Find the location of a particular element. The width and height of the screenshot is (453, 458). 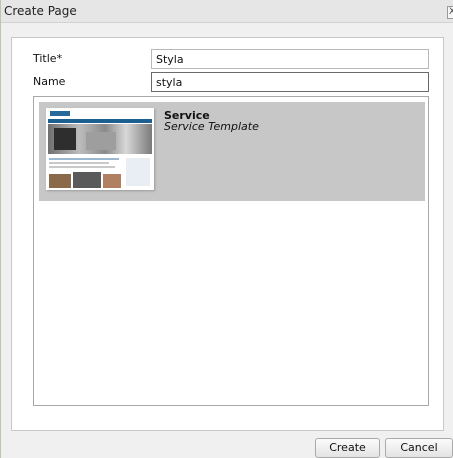

dialog-title: Create Page is located at coordinates (40, 11).